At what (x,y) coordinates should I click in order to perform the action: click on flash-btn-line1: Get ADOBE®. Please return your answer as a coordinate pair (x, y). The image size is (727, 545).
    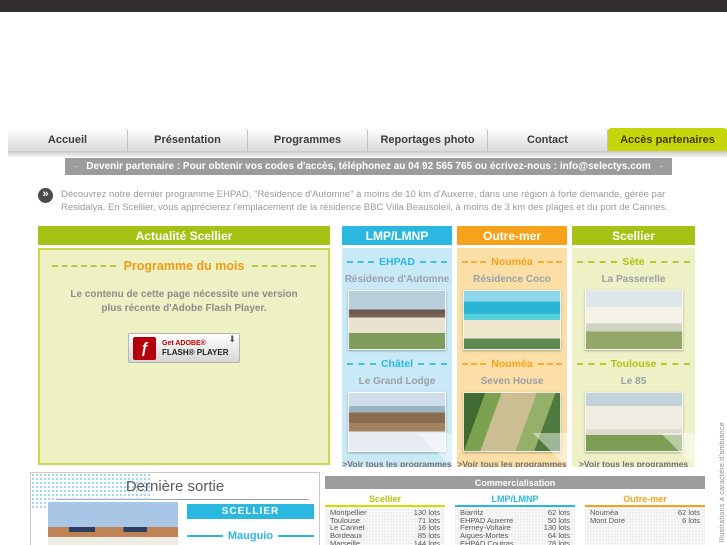
    Looking at the image, I should click on (184, 343).